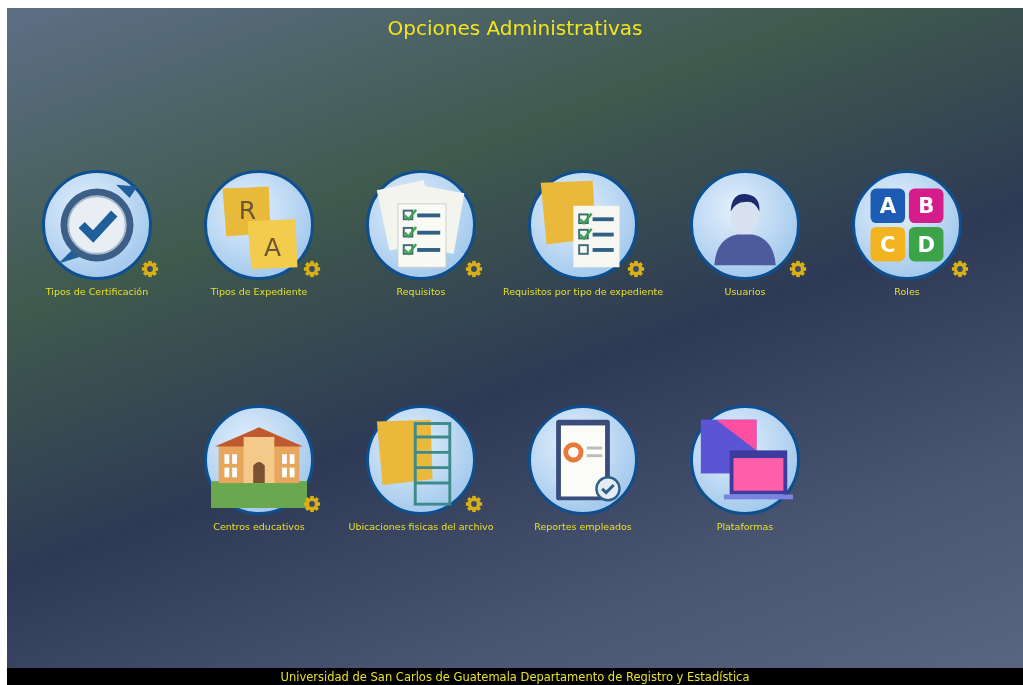  I want to click on tile-label: Centros educativos, so click(259, 526).